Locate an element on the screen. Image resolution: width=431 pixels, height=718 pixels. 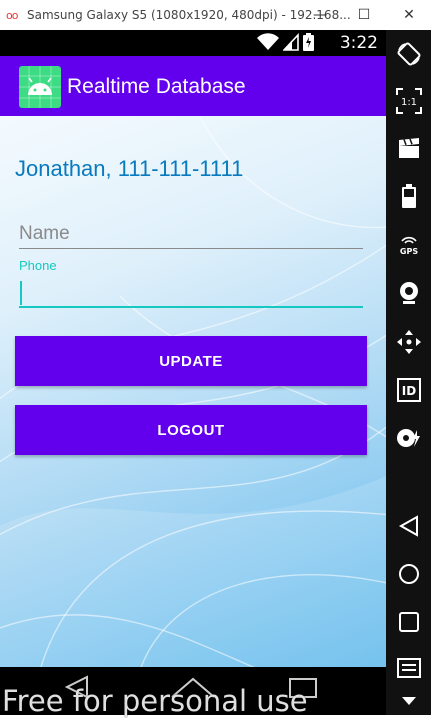
emulator-toolbar: 1:1 GPS ID is located at coordinates (408, 372).